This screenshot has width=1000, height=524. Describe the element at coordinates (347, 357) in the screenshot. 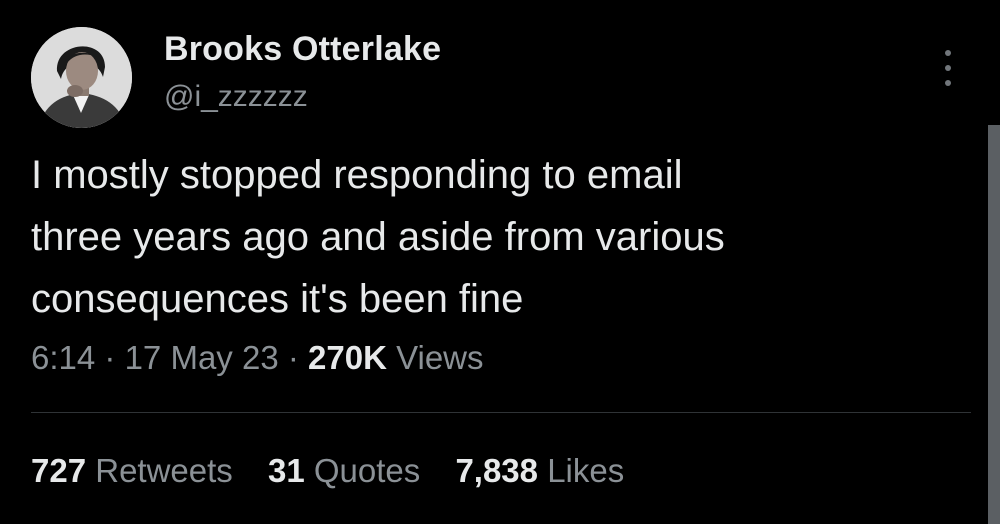

I see `views-count: 270K` at that location.